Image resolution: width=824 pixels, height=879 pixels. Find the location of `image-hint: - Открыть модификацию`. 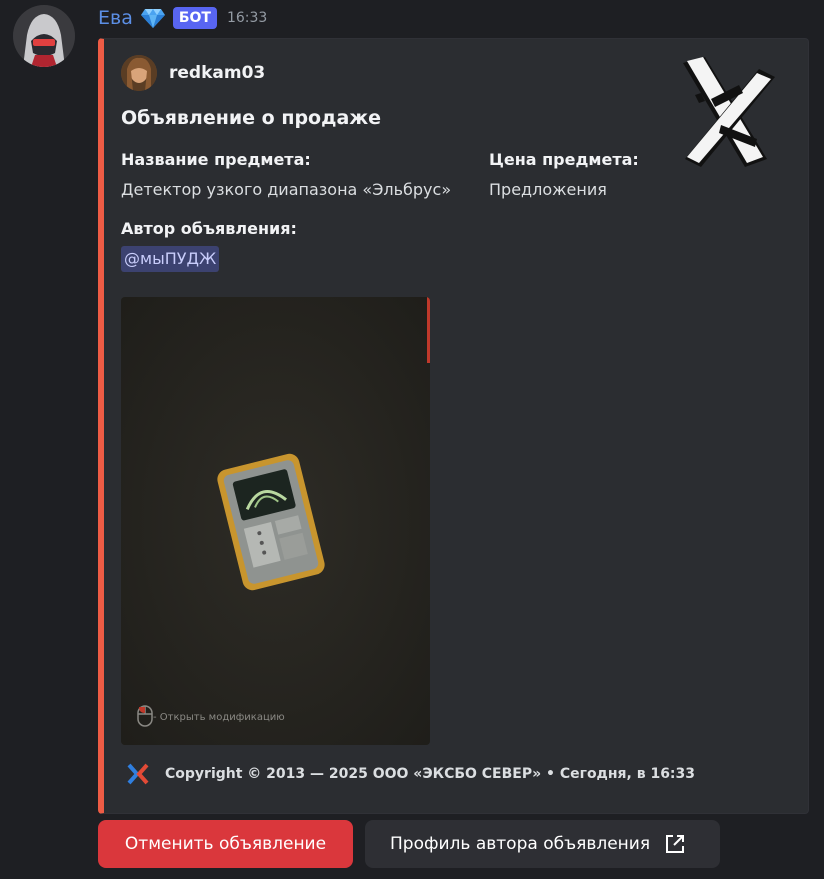

image-hint: - Открыть модификацию is located at coordinates (211, 717).